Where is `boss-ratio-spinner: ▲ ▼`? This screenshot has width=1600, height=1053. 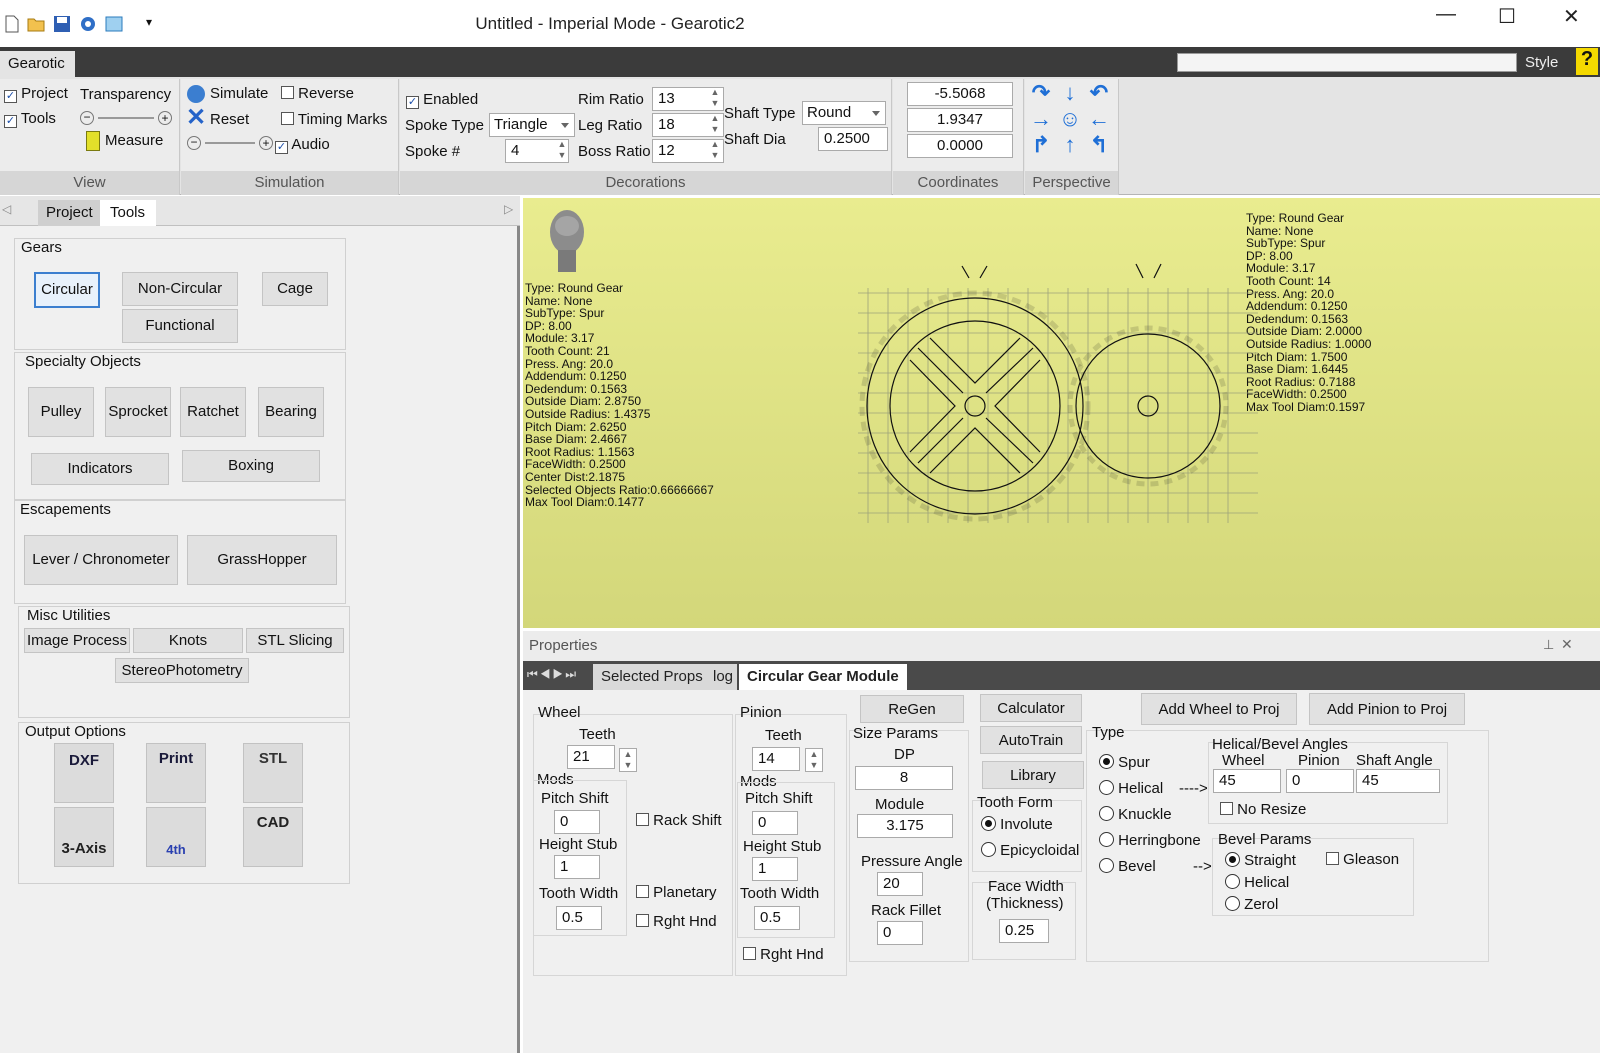 boss-ratio-spinner: ▲ ▼ is located at coordinates (715, 151).